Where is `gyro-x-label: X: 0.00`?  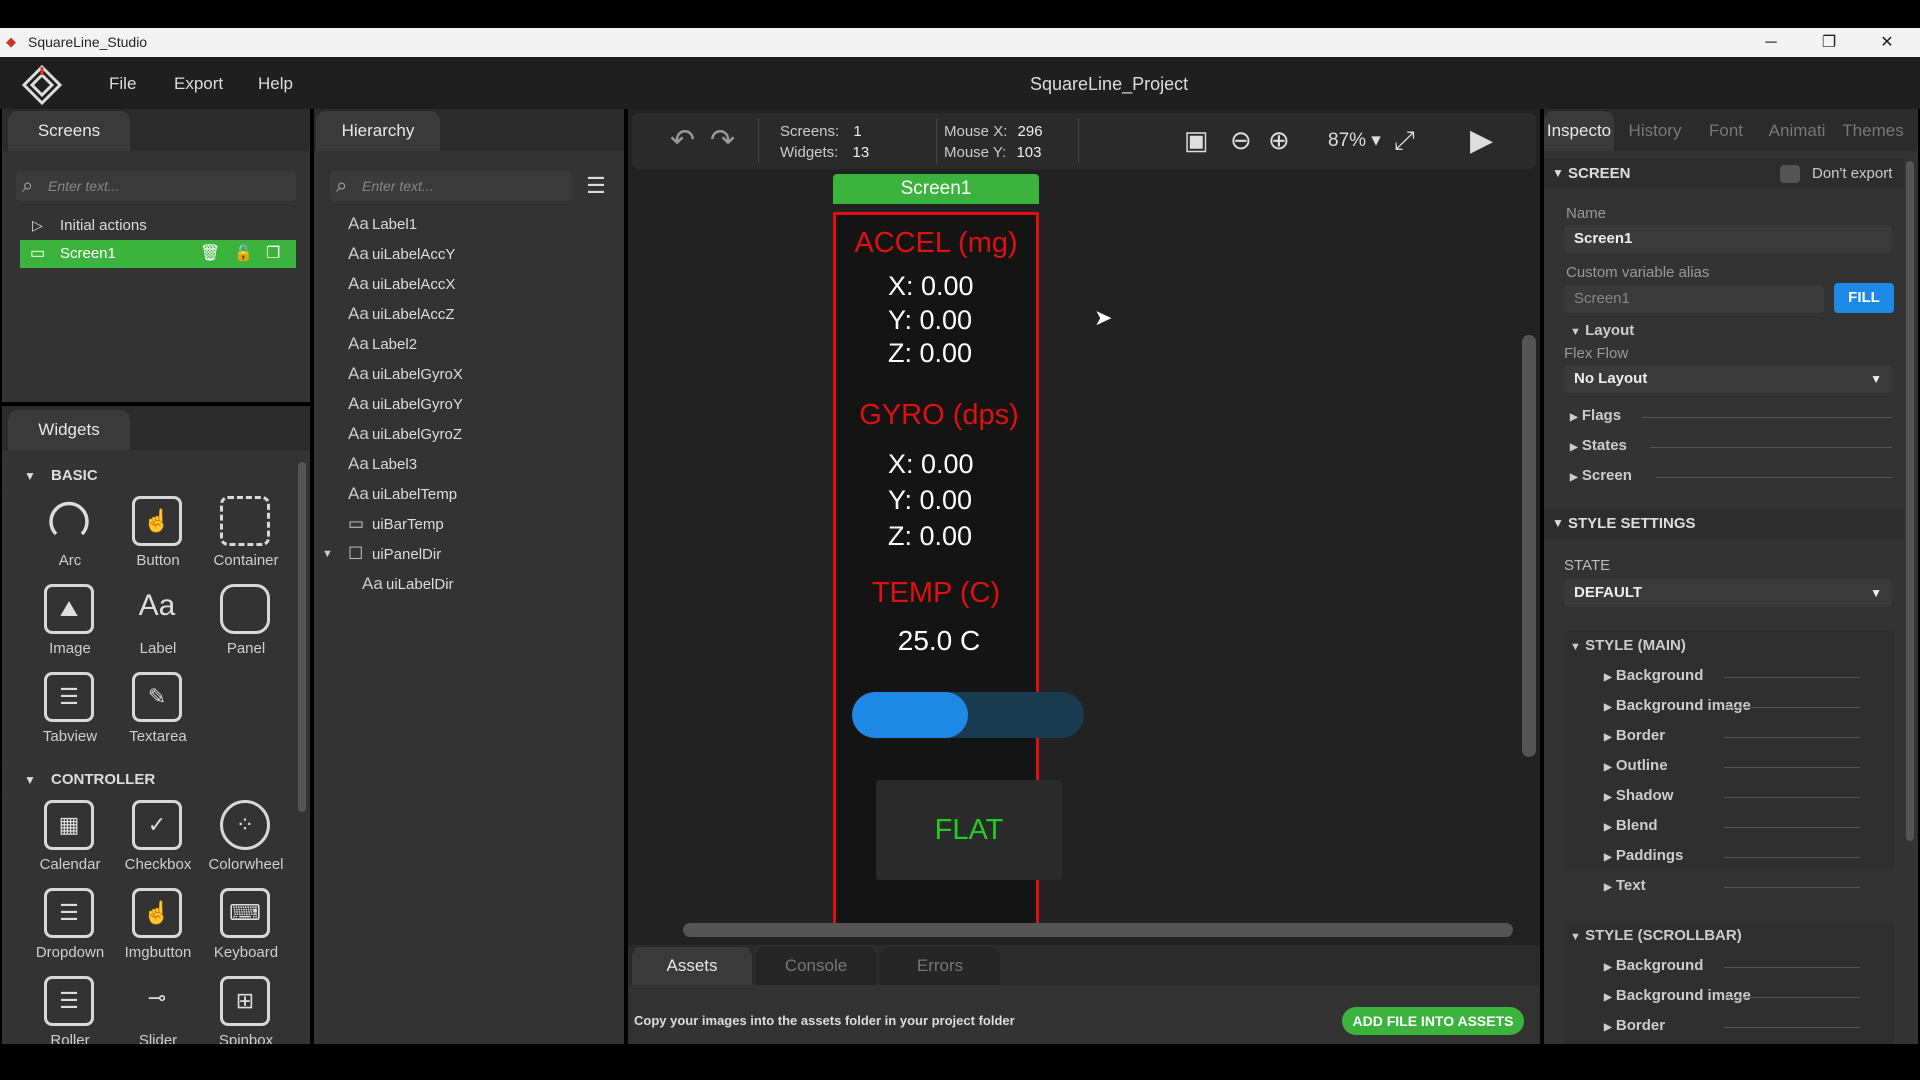 gyro-x-label: X: 0.00 is located at coordinates (931, 464).